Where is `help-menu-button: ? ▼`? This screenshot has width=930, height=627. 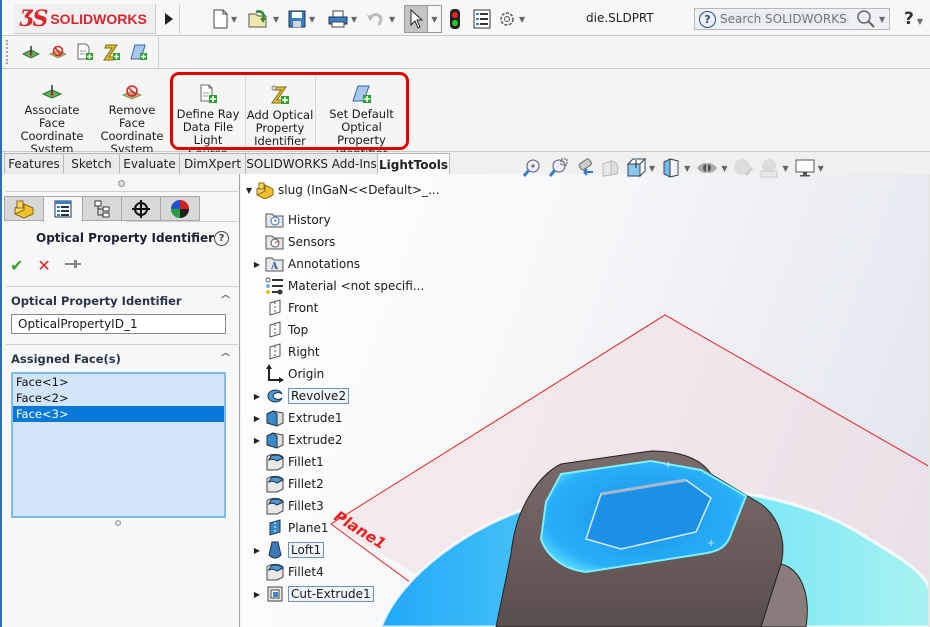 help-menu-button: ? ▼ is located at coordinates (913, 19).